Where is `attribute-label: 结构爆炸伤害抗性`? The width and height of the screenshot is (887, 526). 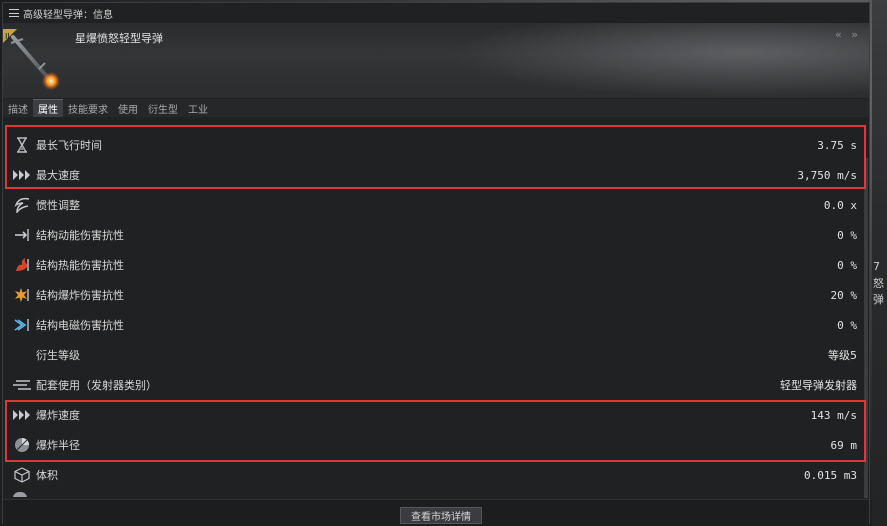
attribute-label: 结构爆炸伤害抗性 is located at coordinates (80, 295).